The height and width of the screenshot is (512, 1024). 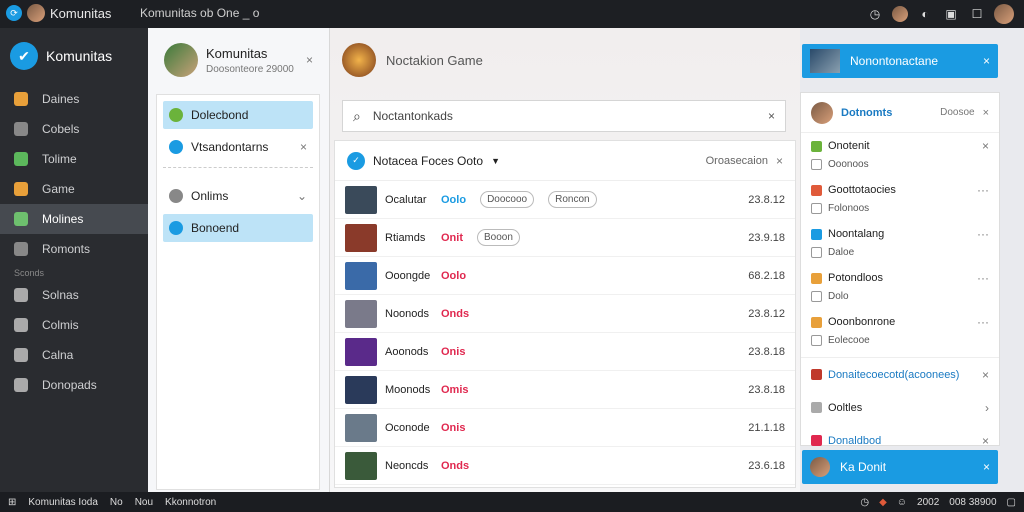 I want to click on table-row: Ooongde Oolo 68.2.18, so click(x=565, y=276).